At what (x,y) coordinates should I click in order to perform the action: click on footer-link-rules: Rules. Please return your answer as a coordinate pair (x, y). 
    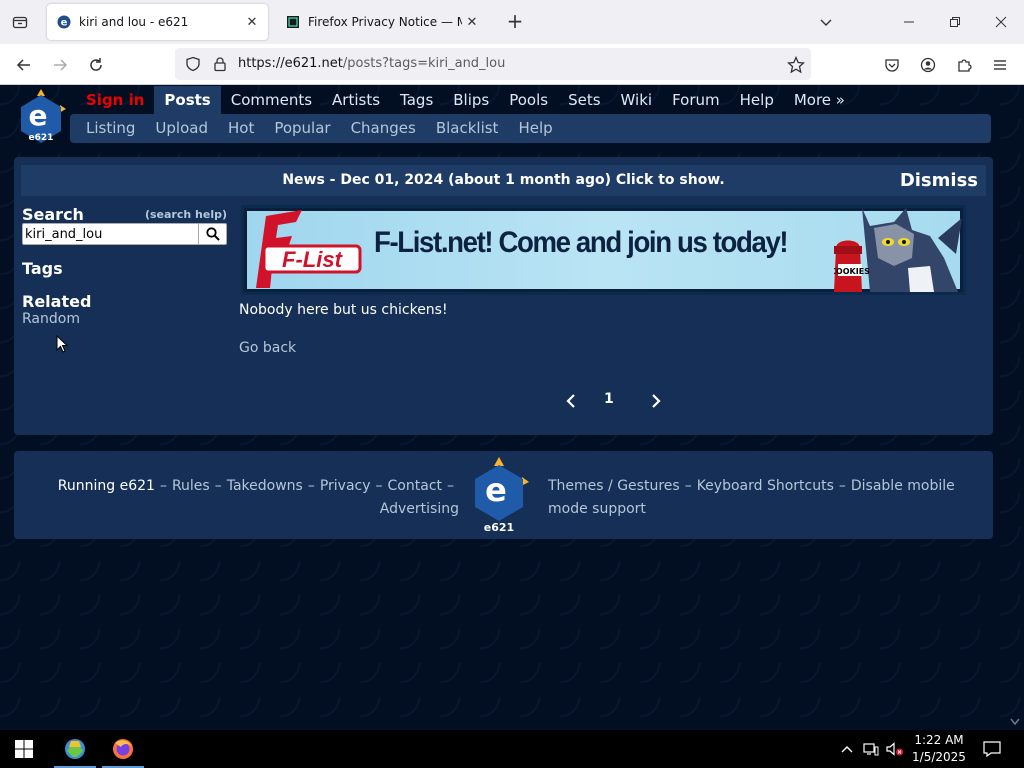
    Looking at the image, I should click on (191, 486).